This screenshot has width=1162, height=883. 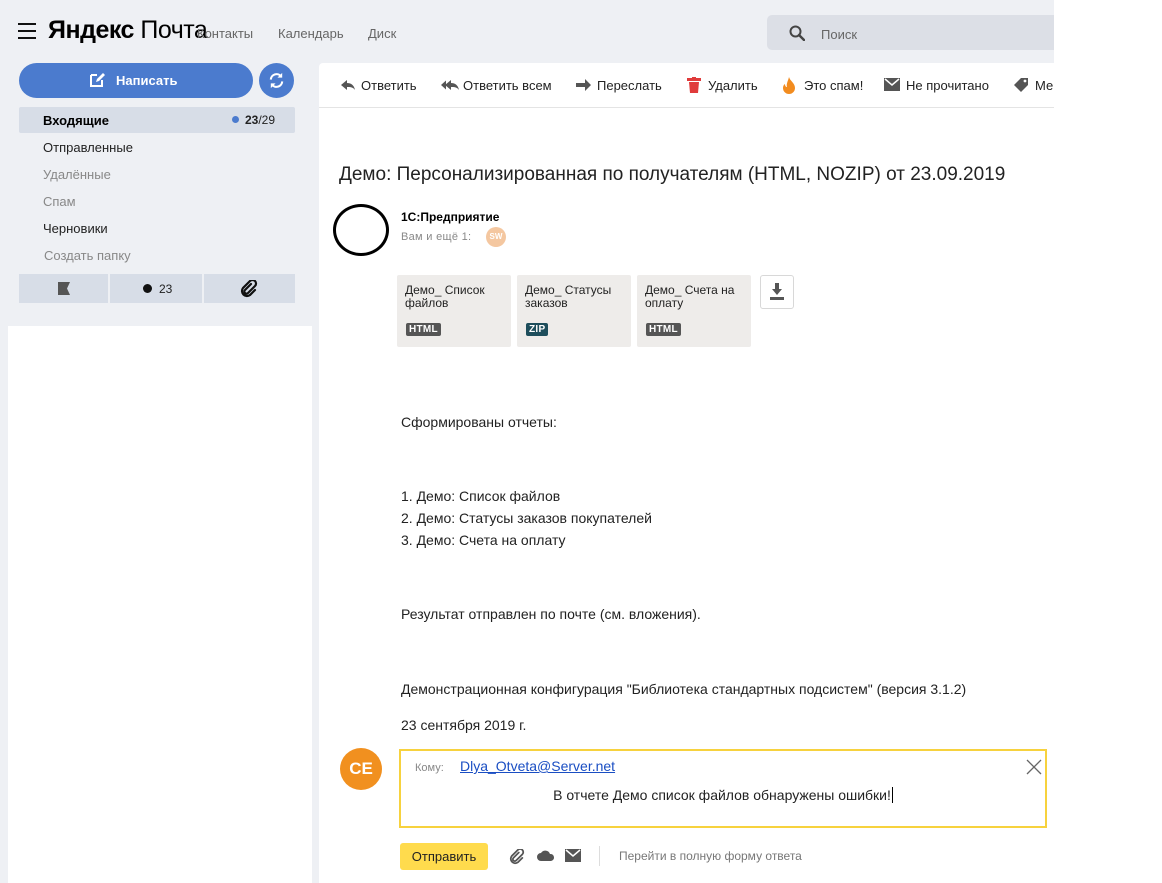 What do you see at coordinates (1044, 85) in the screenshot?
I see `tag-label: Ме` at bounding box center [1044, 85].